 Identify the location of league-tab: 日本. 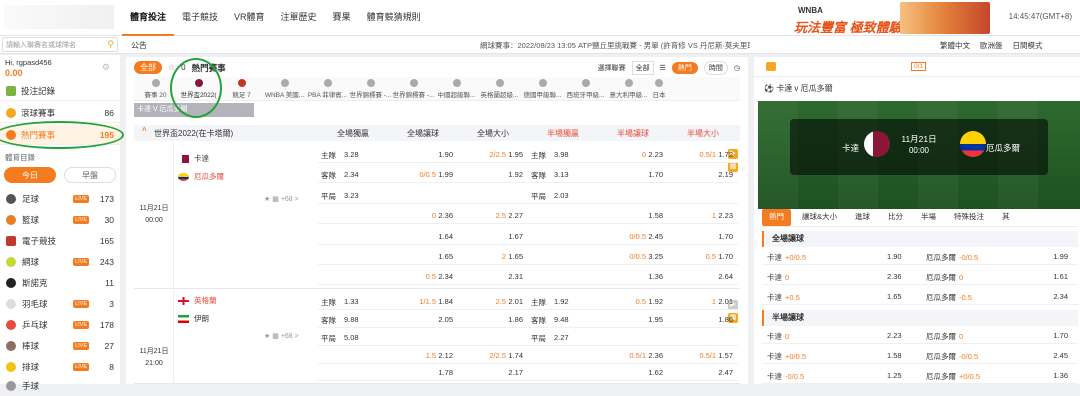
(659, 88).